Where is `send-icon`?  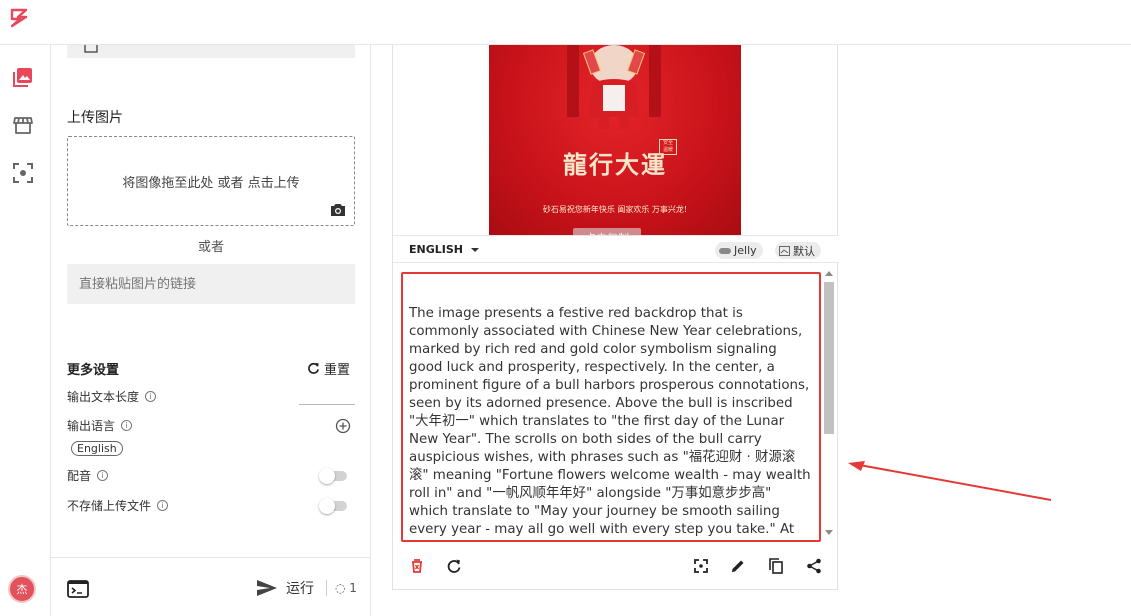 send-icon is located at coordinates (267, 588).